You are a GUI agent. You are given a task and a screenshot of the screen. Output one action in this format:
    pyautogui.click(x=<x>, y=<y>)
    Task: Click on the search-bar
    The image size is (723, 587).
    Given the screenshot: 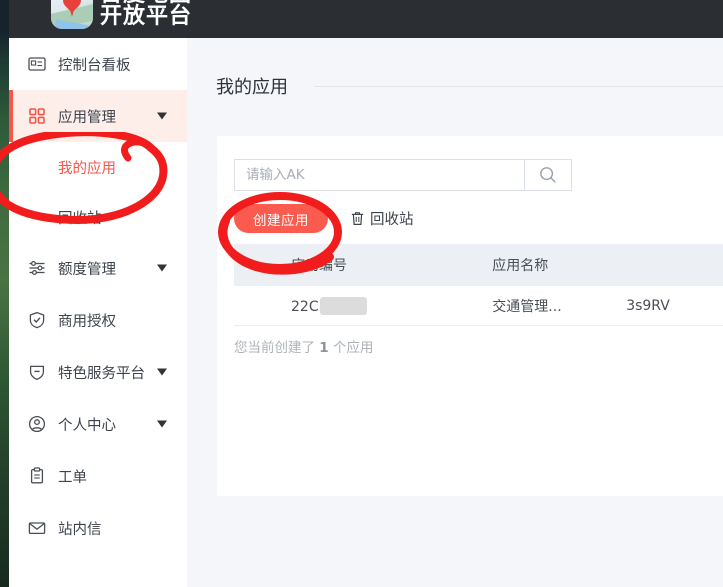 What is the action you would take?
    pyautogui.click(x=403, y=175)
    